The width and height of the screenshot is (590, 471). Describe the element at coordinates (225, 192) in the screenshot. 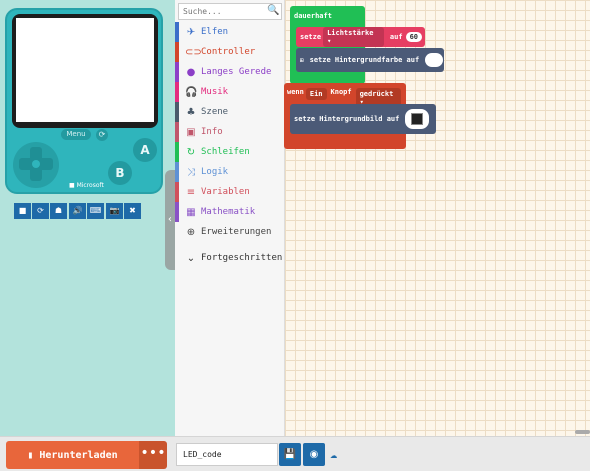

I see `category-label: Variablen` at that location.